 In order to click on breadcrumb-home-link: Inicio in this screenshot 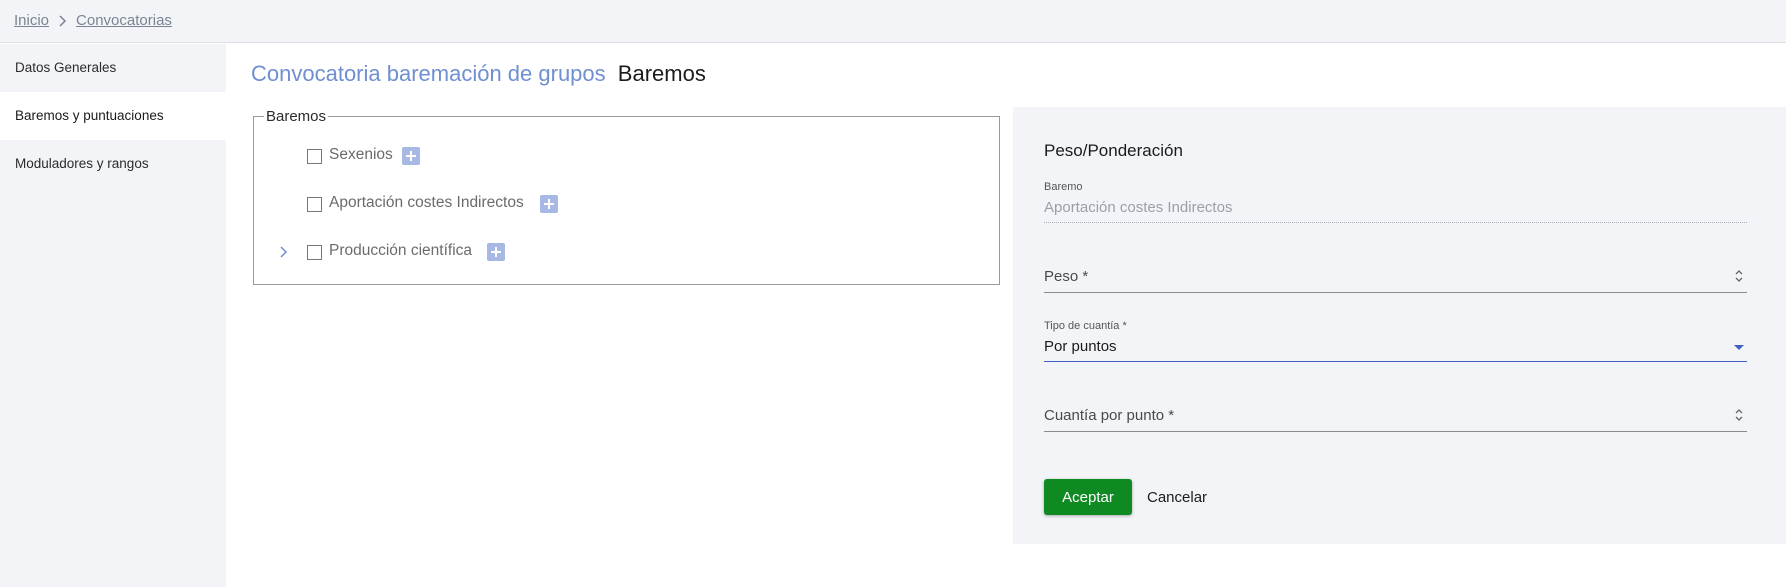, I will do `click(31, 20)`.